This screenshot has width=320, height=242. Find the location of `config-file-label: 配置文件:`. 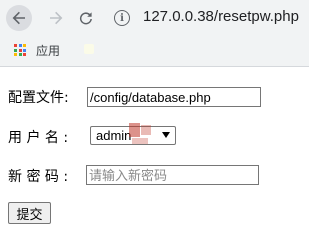

config-file-label: 配置文件: is located at coordinates (38, 98).